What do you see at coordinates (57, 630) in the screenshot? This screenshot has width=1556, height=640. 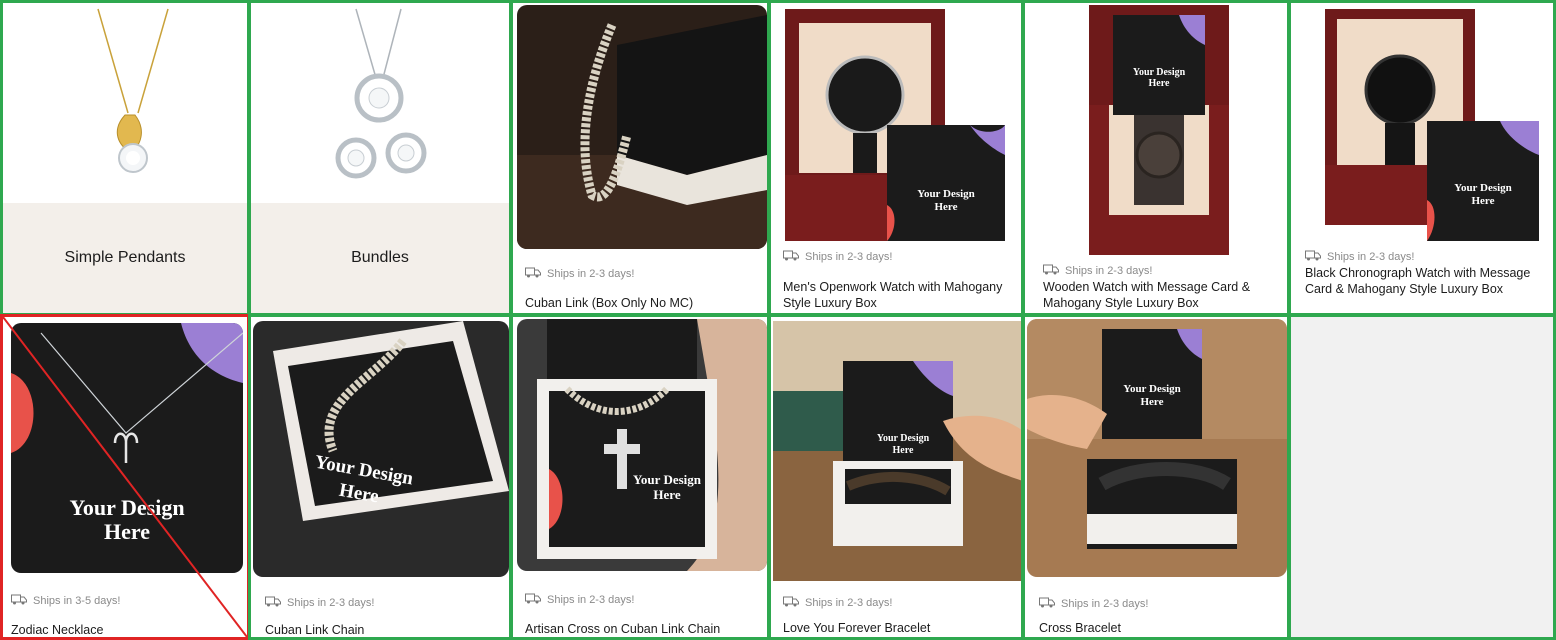 I see `product-title: Zodiac Necklace` at bounding box center [57, 630].